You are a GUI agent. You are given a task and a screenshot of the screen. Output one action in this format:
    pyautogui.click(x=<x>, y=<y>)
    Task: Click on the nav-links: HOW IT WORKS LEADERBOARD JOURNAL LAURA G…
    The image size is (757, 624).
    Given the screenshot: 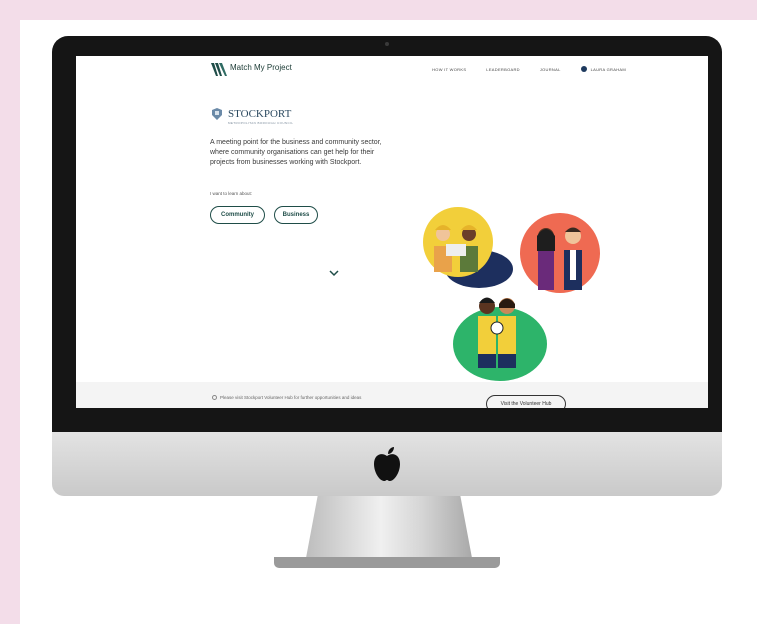 What is the action you would take?
    pyautogui.click(x=529, y=69)
    